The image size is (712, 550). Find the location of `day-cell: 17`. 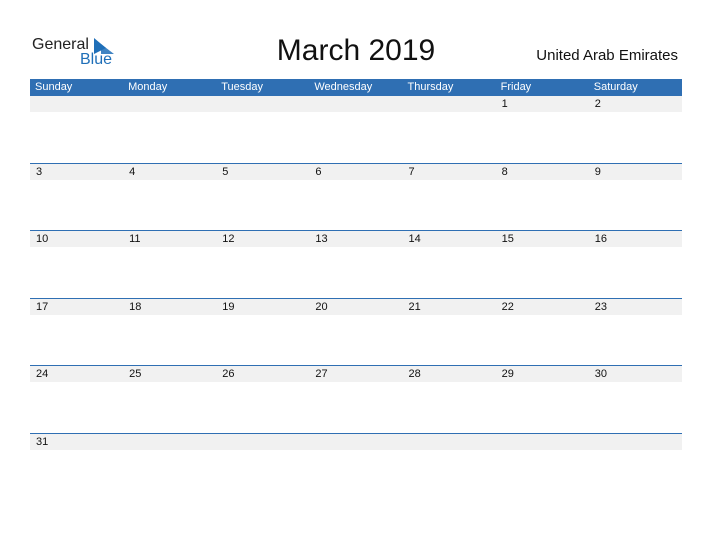

day-cell: 17 is located at coordinates (42, 306).